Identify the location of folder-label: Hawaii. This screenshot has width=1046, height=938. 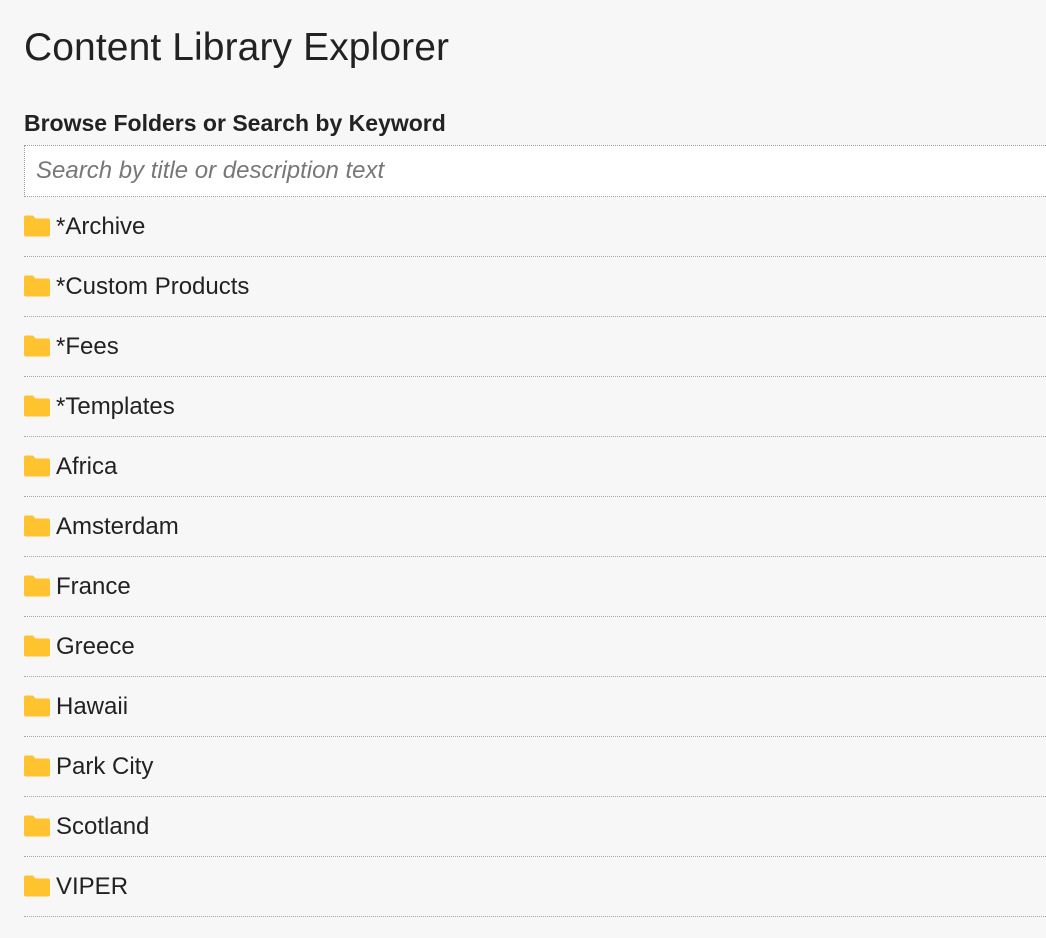
(92, 706).